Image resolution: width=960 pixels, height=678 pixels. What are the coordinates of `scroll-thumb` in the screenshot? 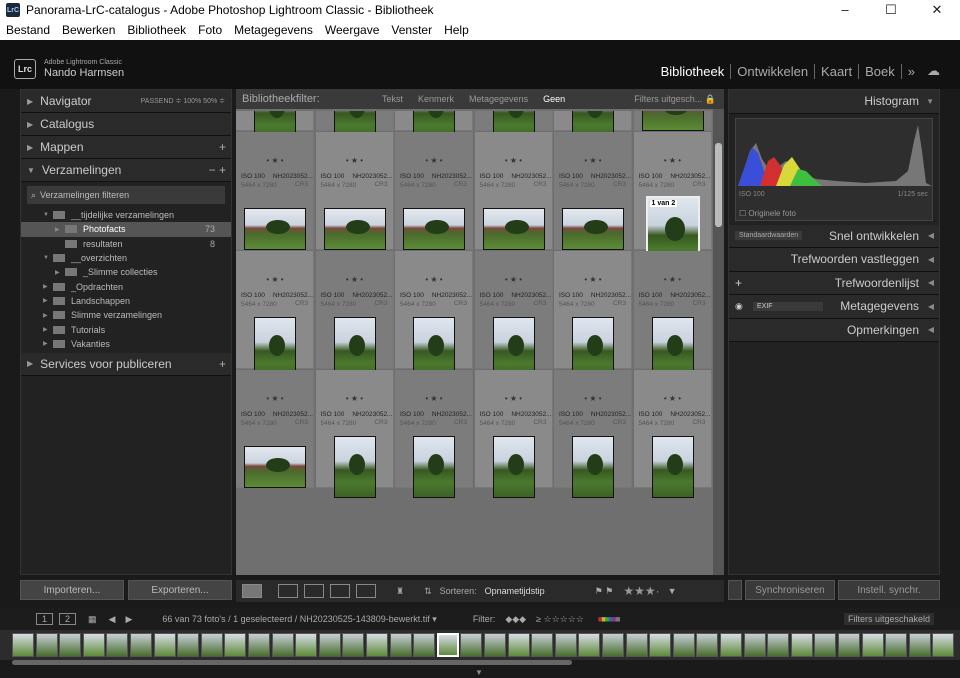 It's located at (718, 185).